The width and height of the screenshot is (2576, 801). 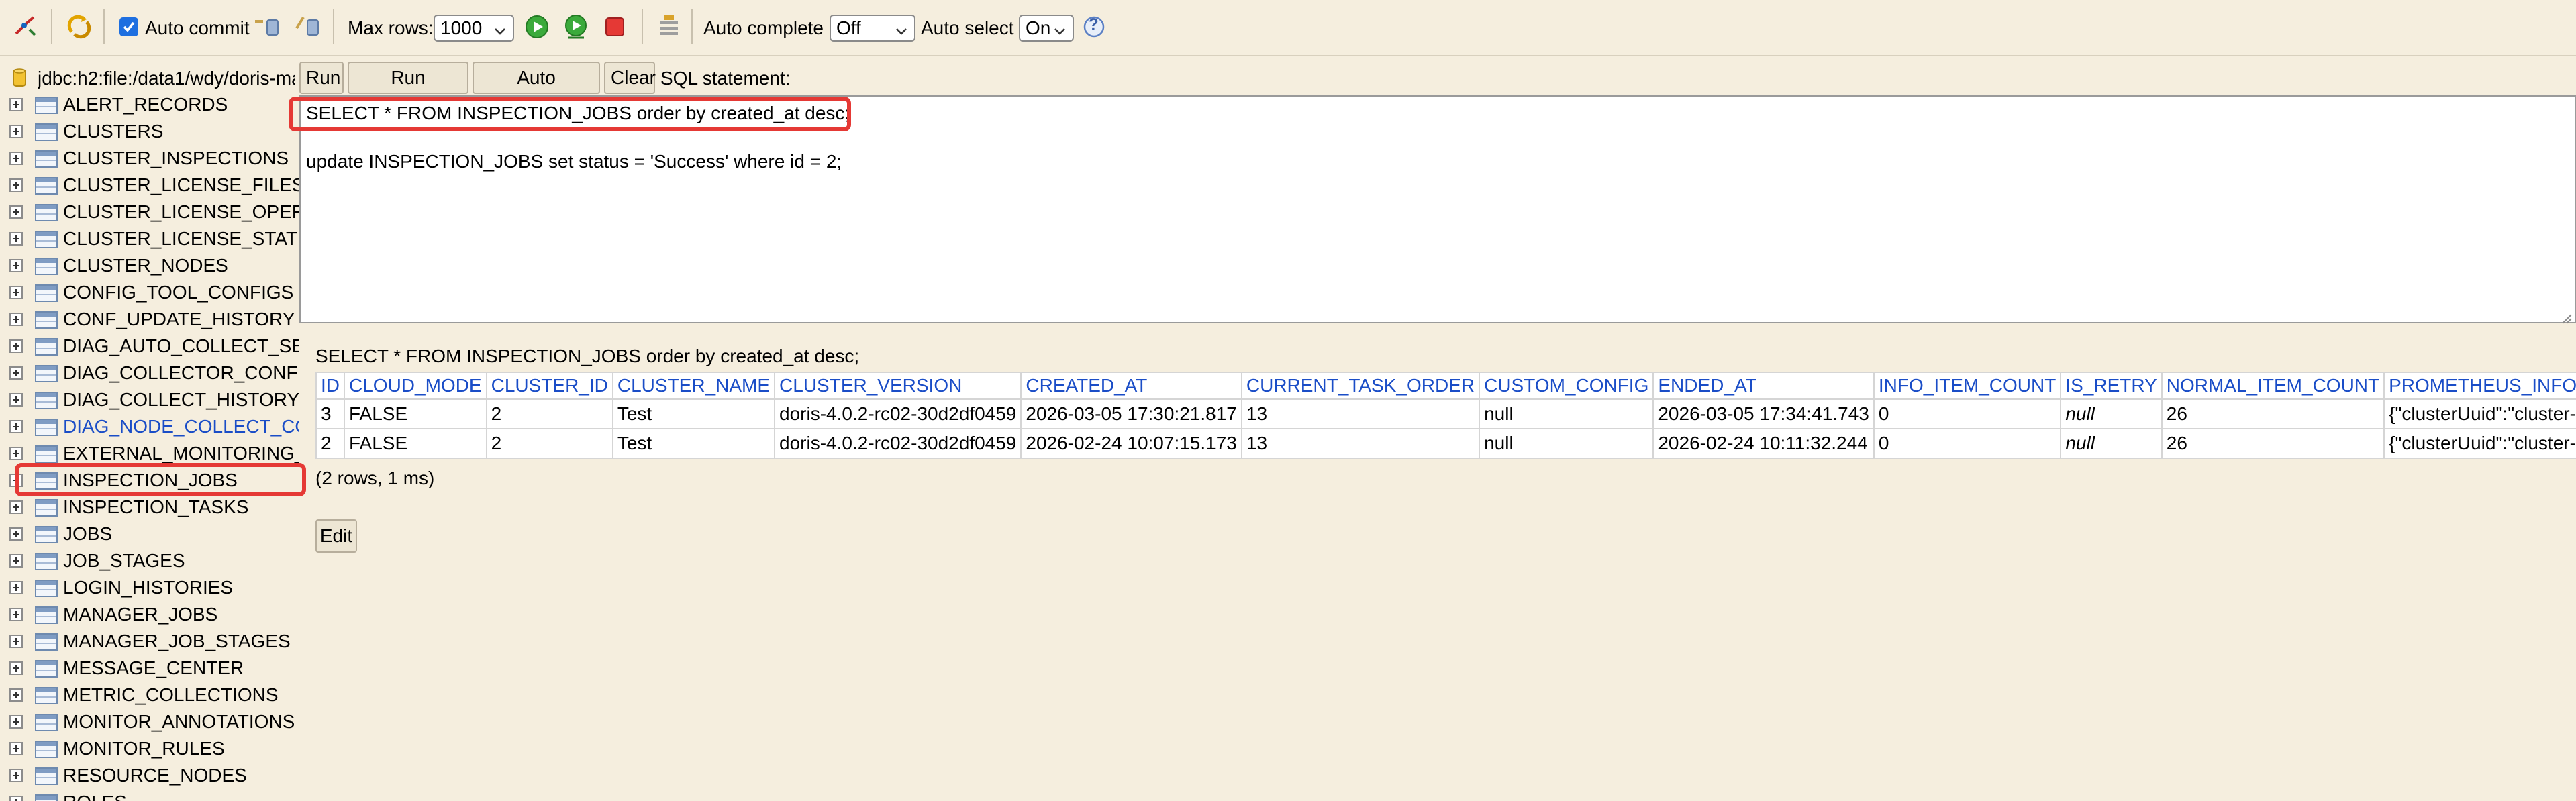 I want to click on run-icon, so click(x=537, y=27).